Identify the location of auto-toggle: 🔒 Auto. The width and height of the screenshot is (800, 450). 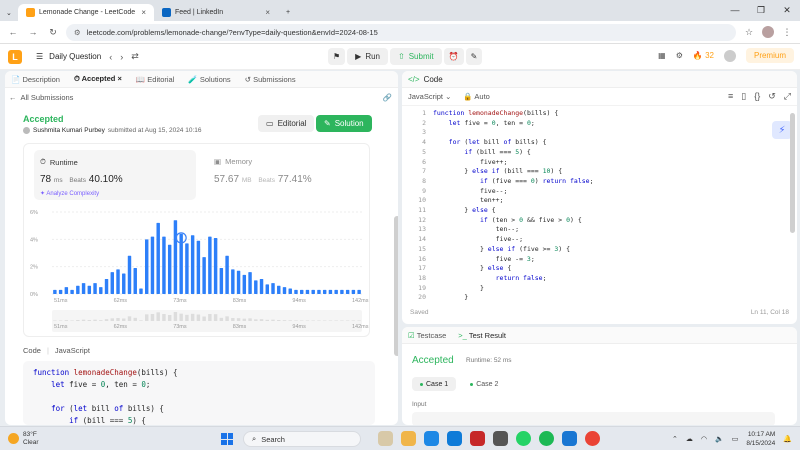
(476, 96).